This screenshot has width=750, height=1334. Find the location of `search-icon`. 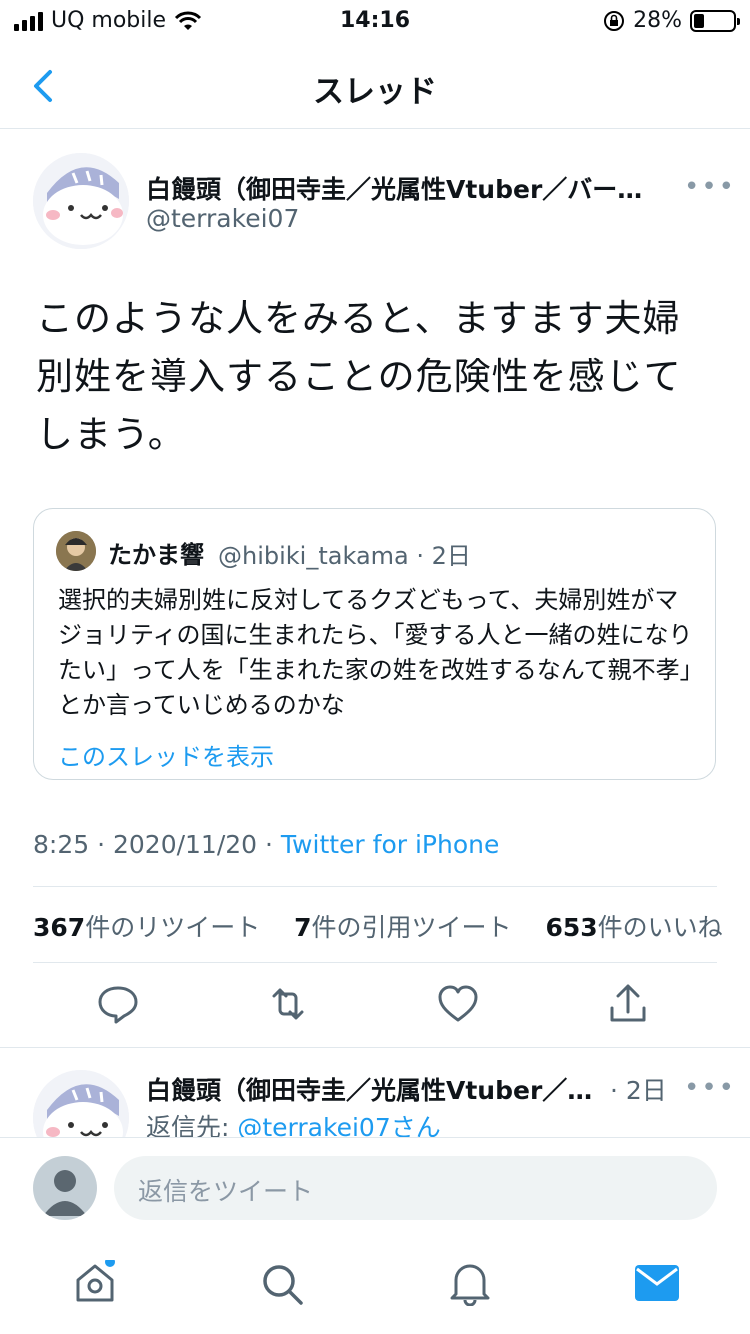

search-icon is located at coordinates (282, 1284).